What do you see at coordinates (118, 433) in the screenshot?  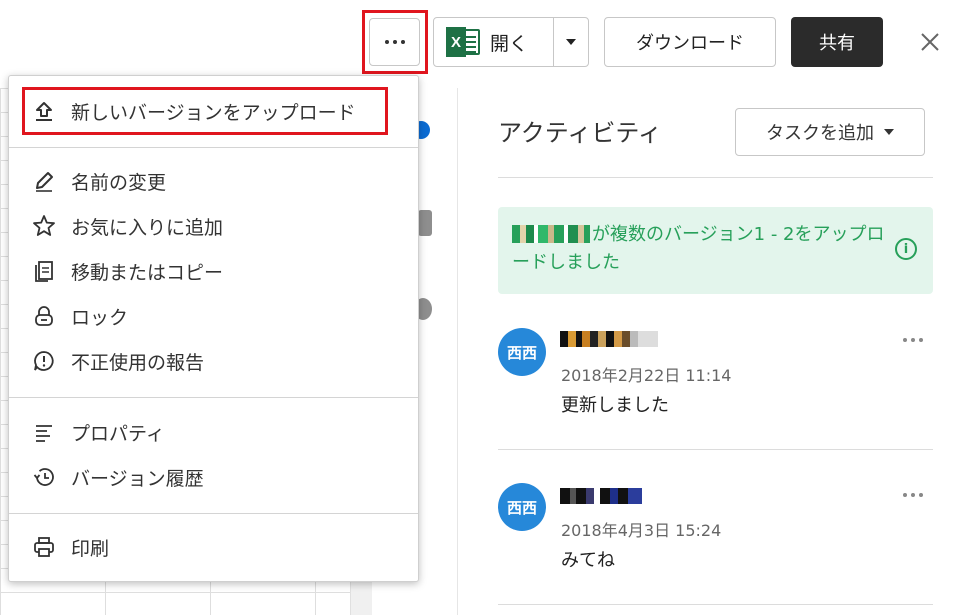 I see `menu-item-label: プロパティ` at bounding box center [118, 433].